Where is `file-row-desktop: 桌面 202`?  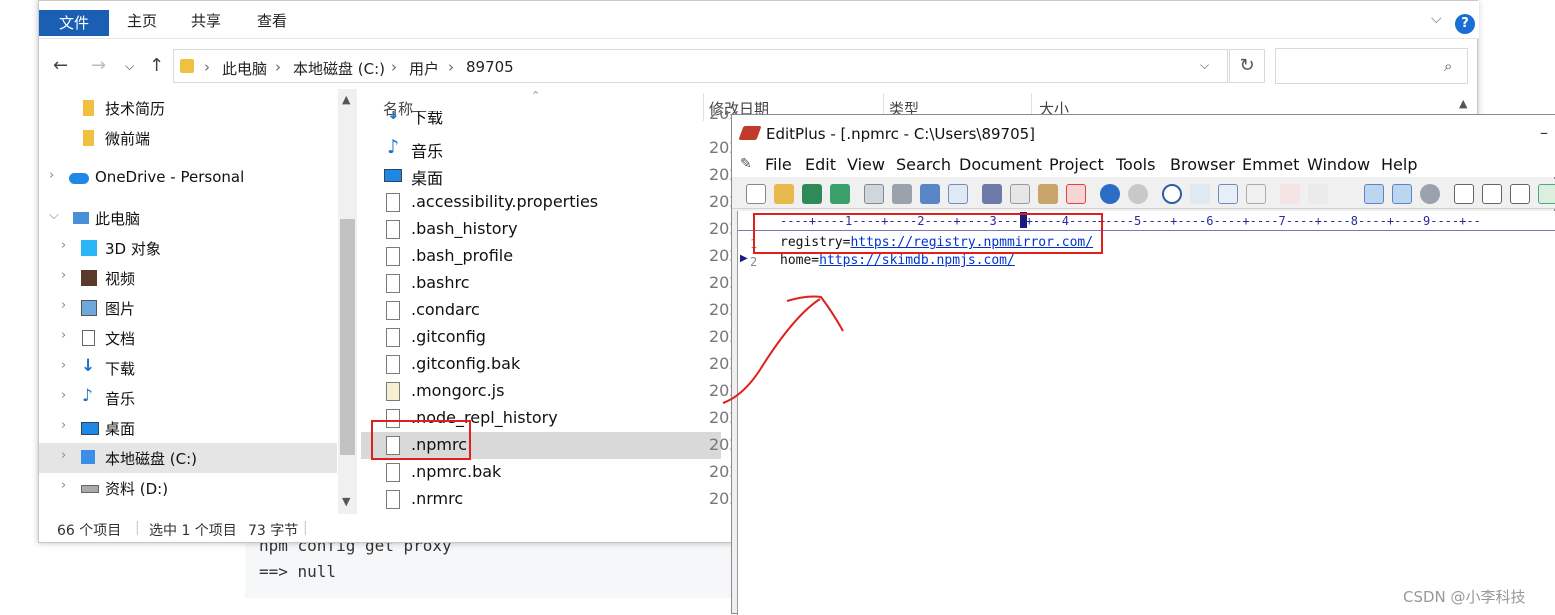
file-row-desktop: 桌面 202 is located at coordinates (566, 175).